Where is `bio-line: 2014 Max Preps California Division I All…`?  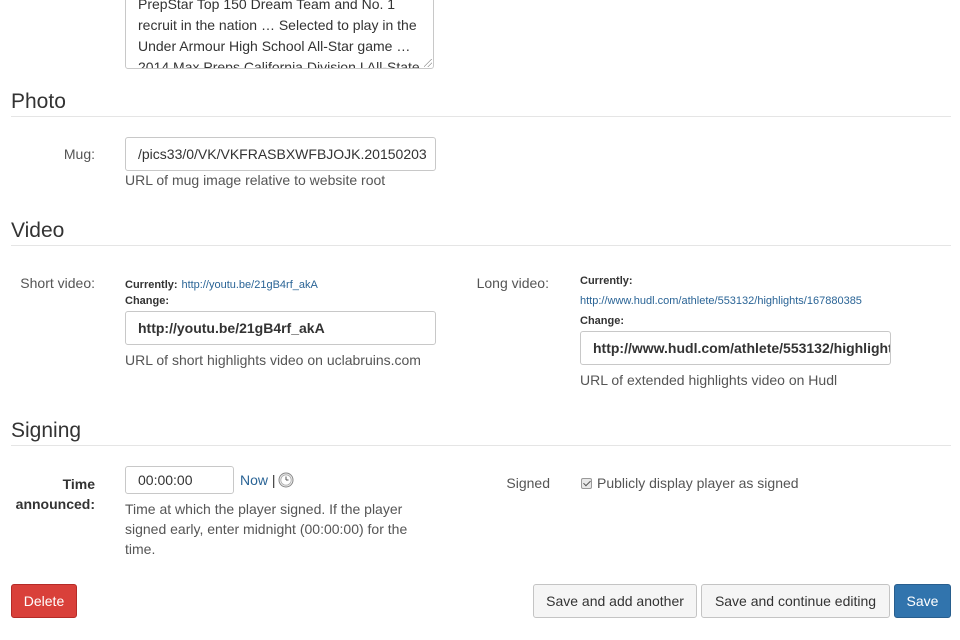
bio-line: 2014 Max Preps California Division I All… is located at coordinates (279, 64).